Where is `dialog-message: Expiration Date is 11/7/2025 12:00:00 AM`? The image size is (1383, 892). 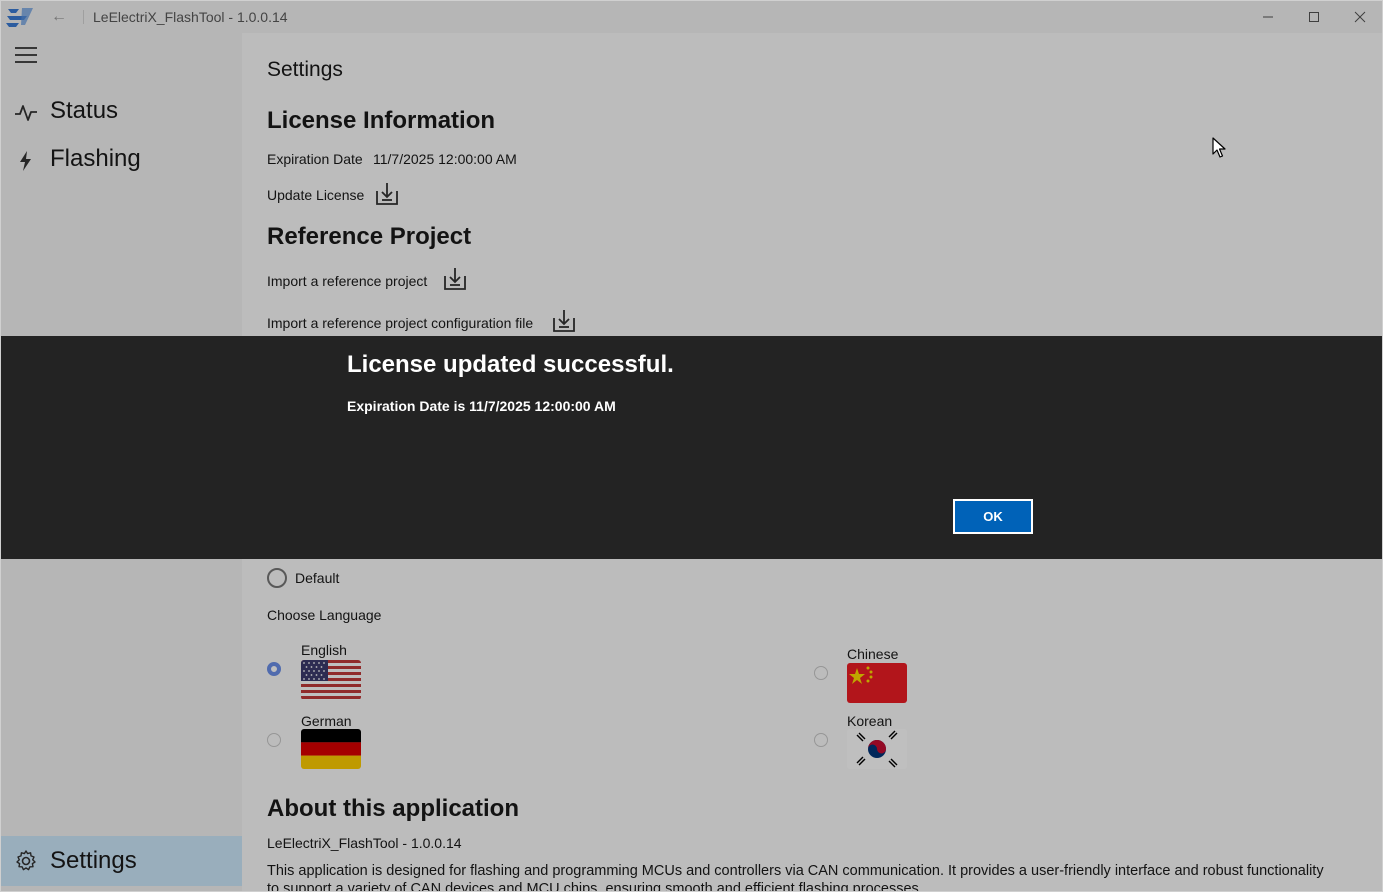
dialog-message: Expiration Date is 11/7/2025 12:00:00 AM is located at coordinates (481, 406).